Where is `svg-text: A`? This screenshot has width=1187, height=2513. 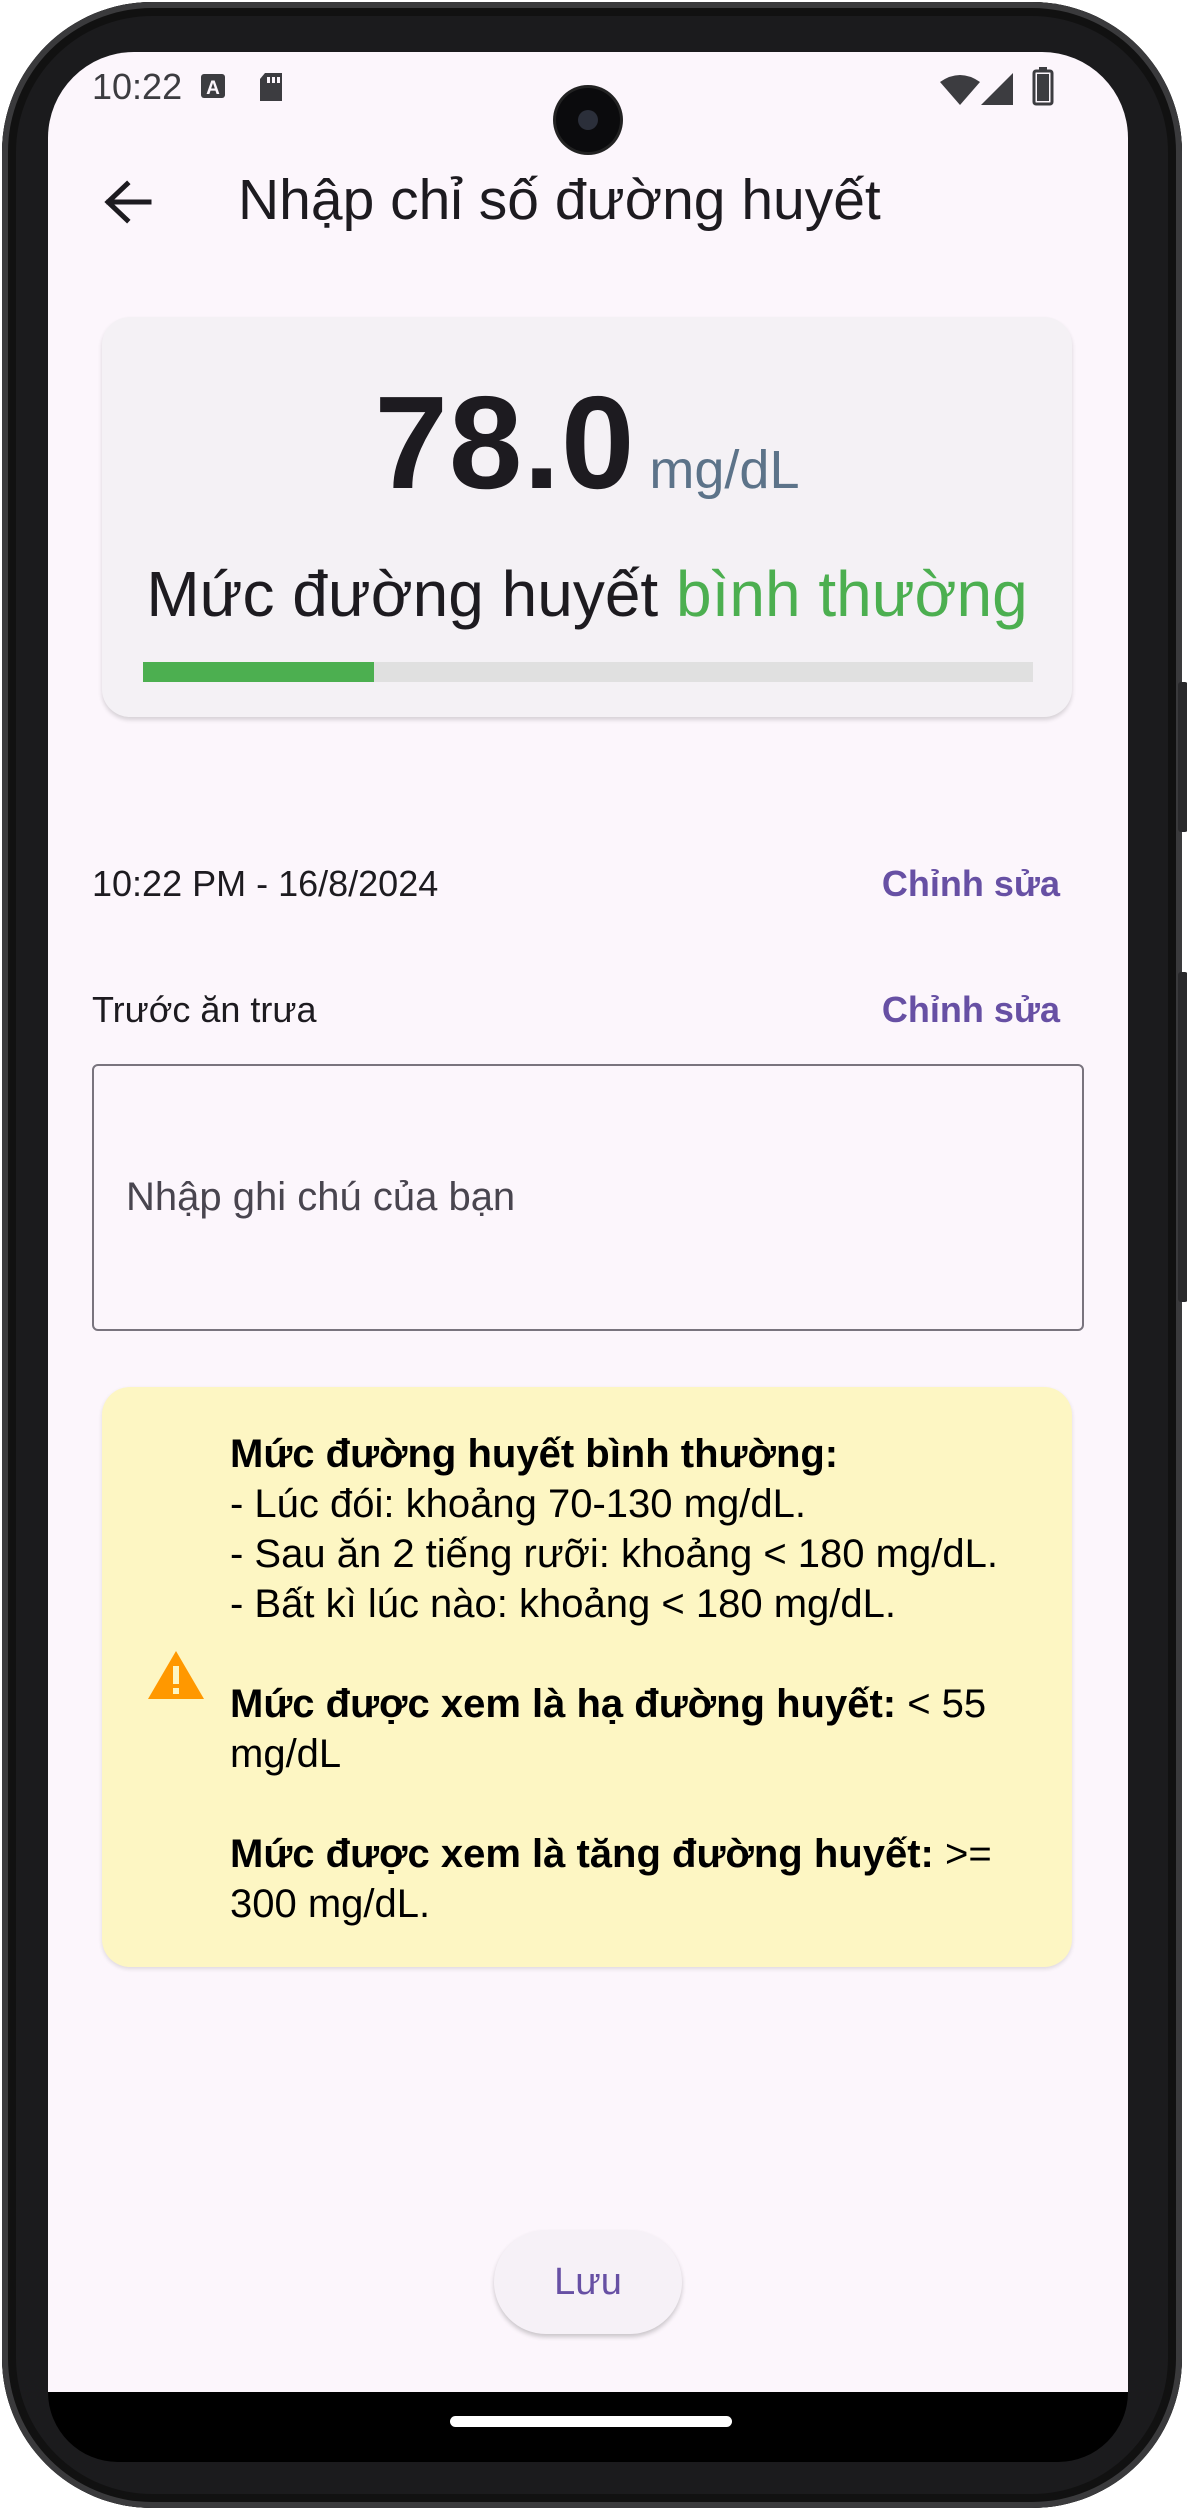 svg-text: A is located at coordinates (213, 88).